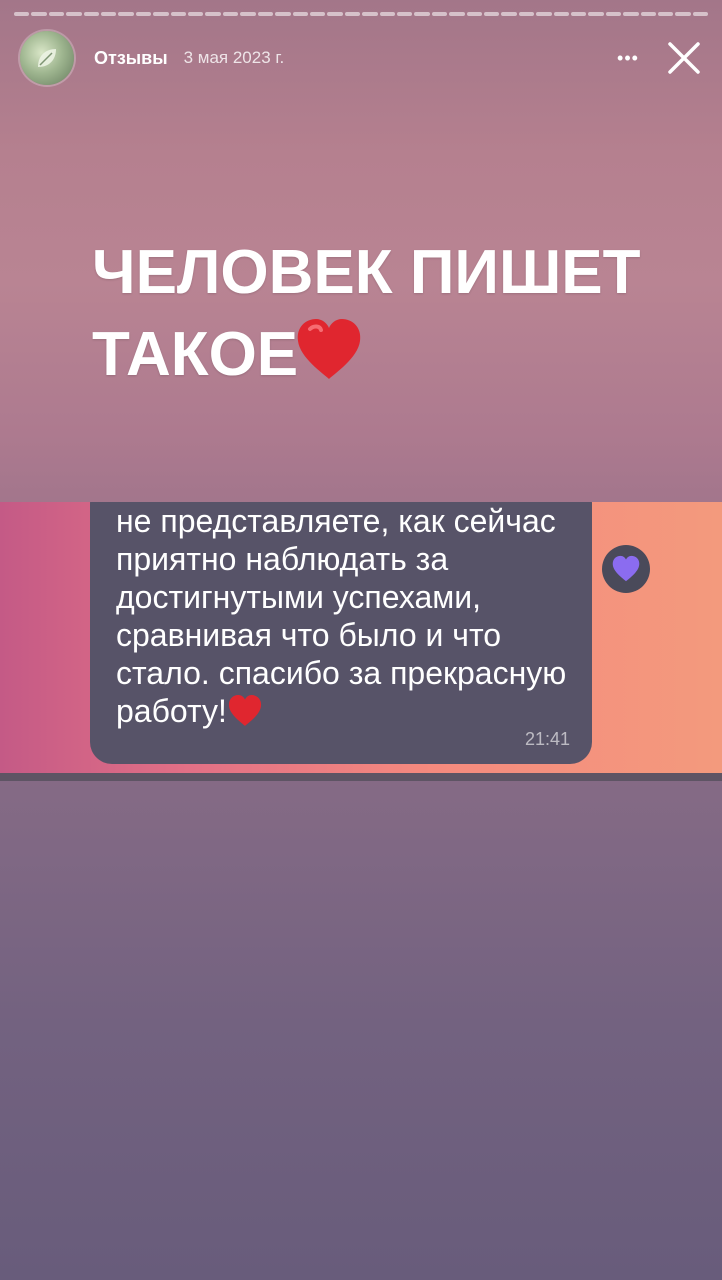 The image size is (722, 1280). I want to click on leaf-icon, so click(47, 58).